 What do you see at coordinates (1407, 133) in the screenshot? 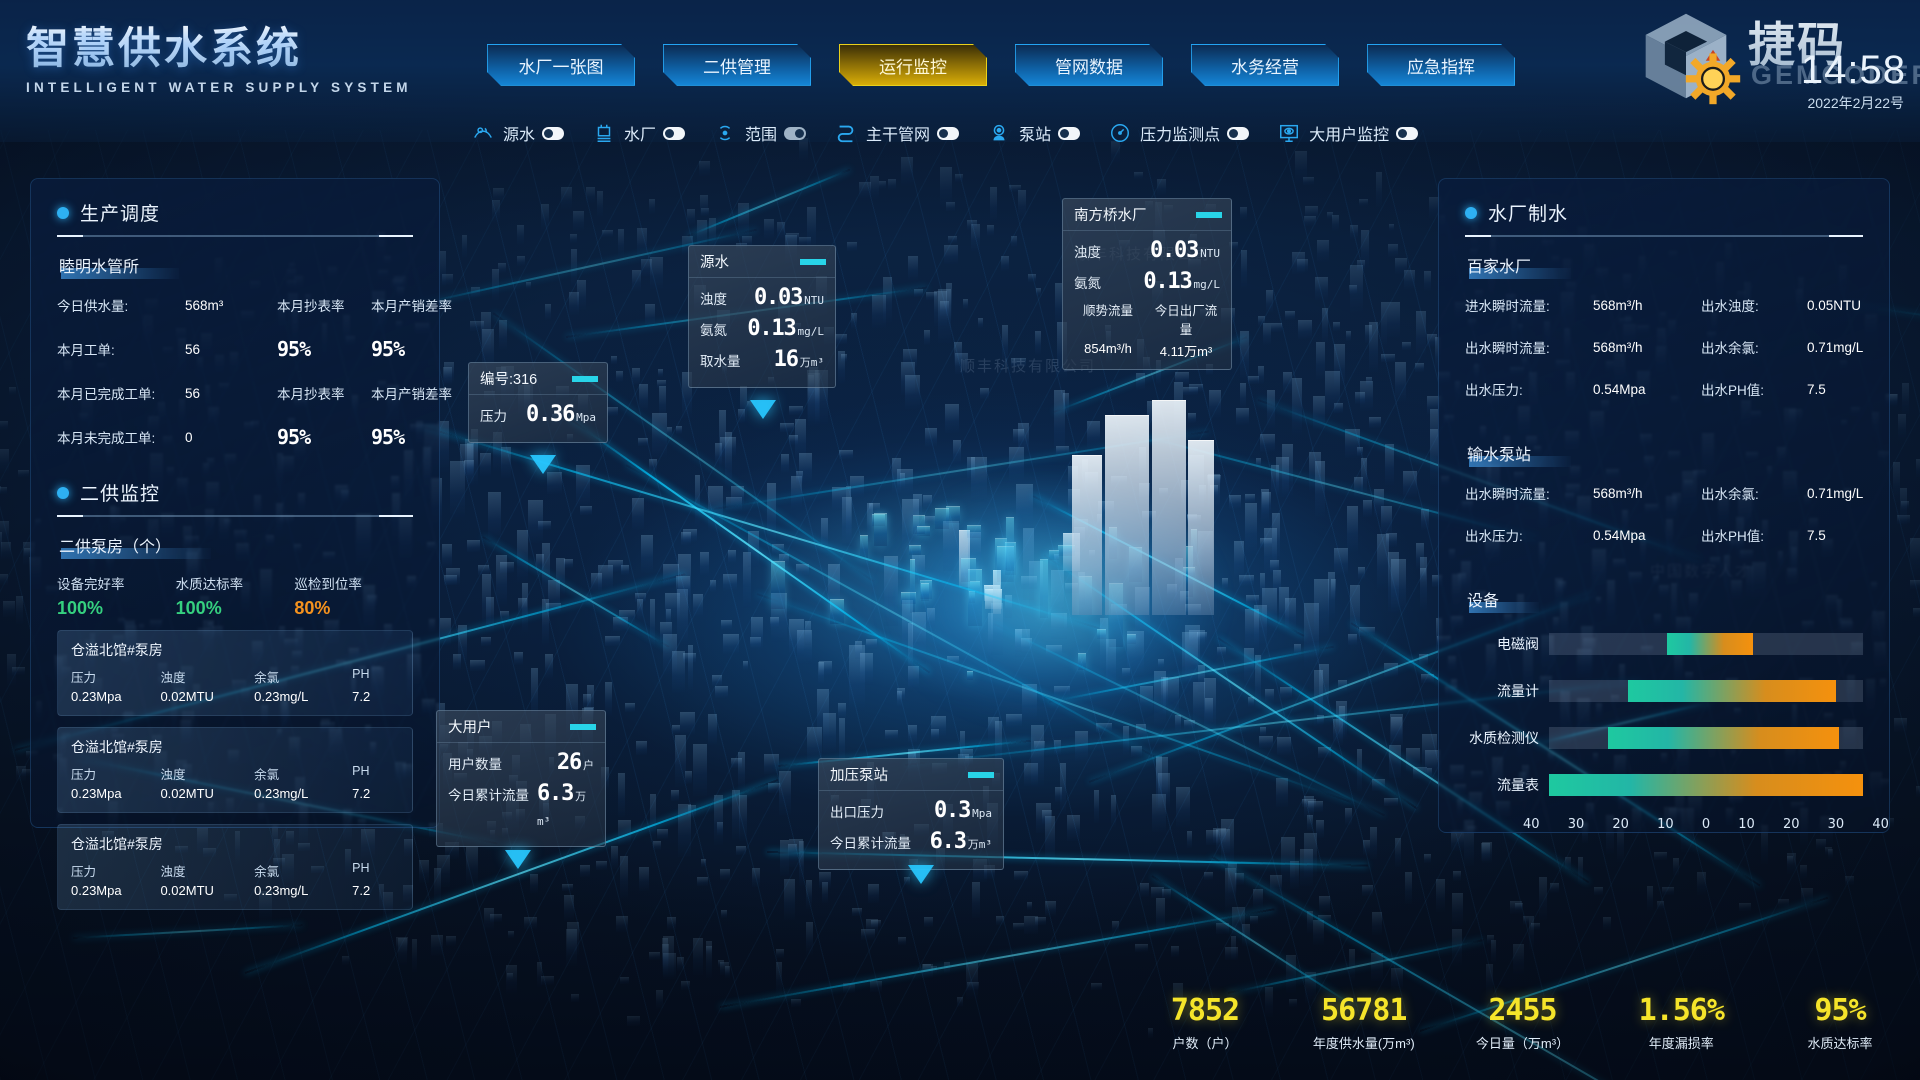
I see `toggle-大用户监控` at bounding box center [1407, 133].